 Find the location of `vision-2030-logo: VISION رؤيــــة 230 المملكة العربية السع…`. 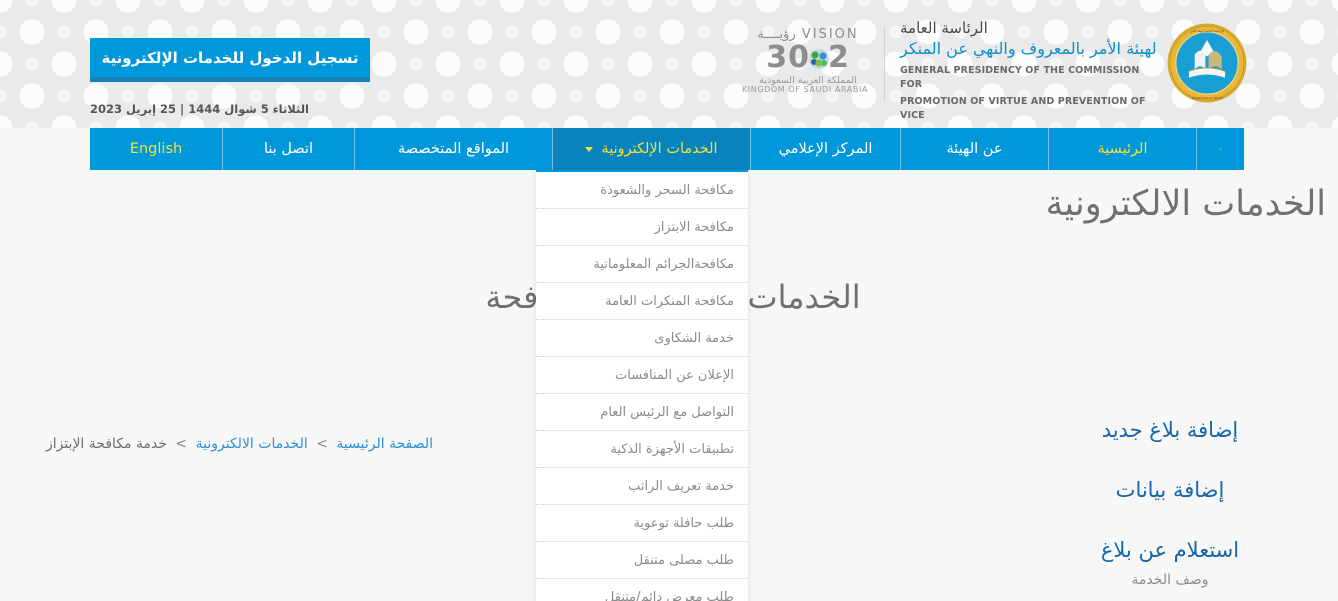

vision-2030-logo: VISION رؤيــــة 230 المملكة العربية السع… is located at coordinates (804, 65).